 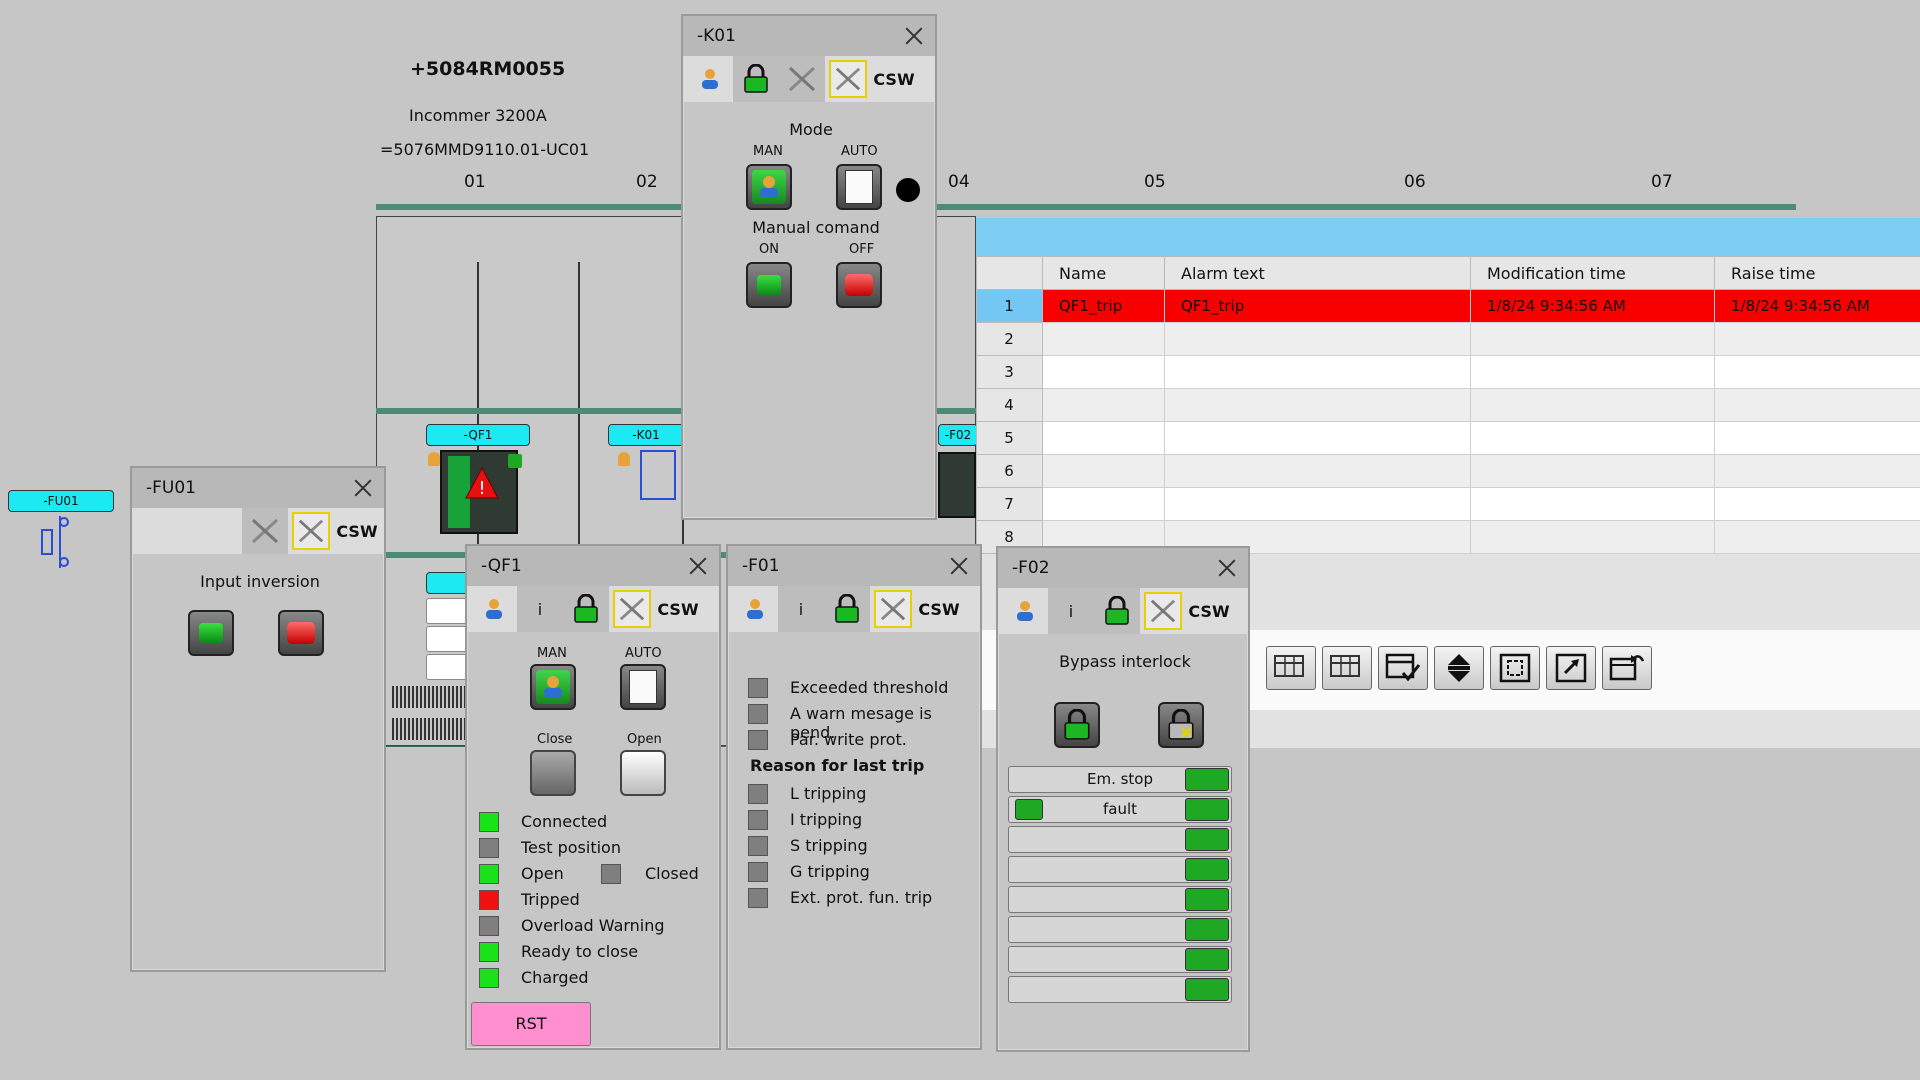 What do you see at coordinates (1817, 471) in the screenshot?
I see `cell-raise-time` at bounding box center [1817, 471].